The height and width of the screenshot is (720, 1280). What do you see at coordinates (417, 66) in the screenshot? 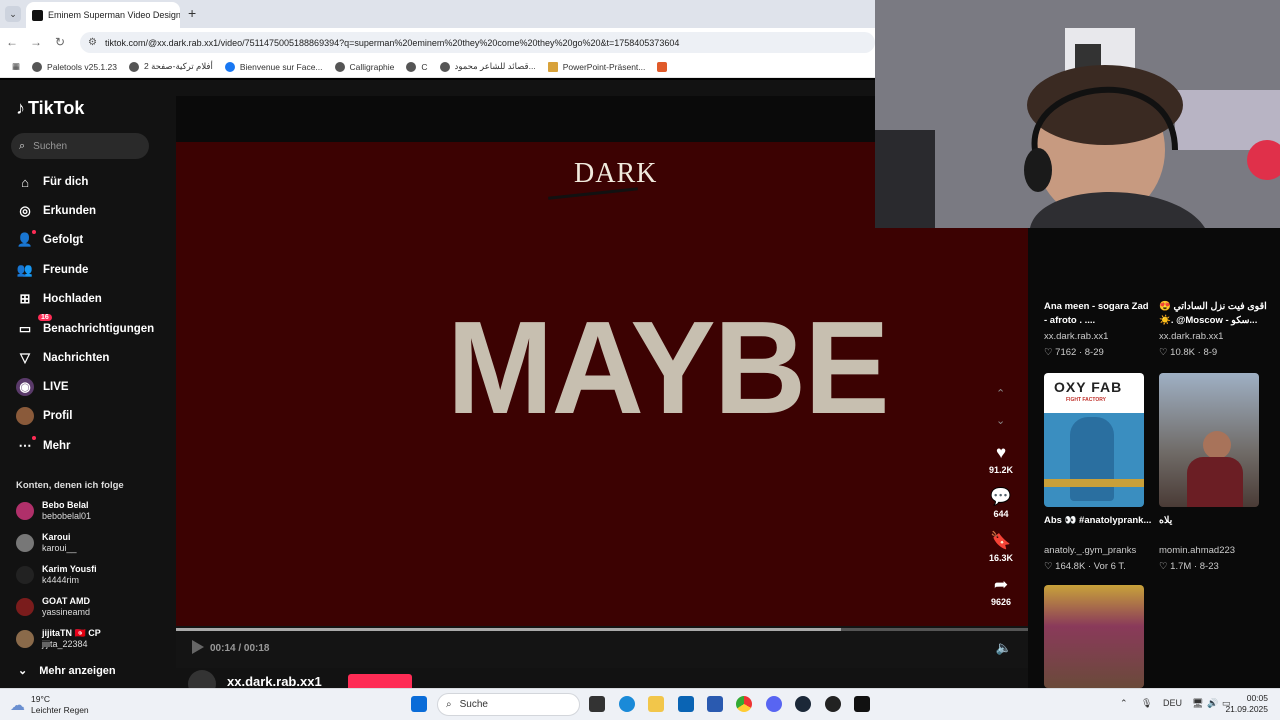
I see `bookmark-item: C` at bounding box center [417, 66].